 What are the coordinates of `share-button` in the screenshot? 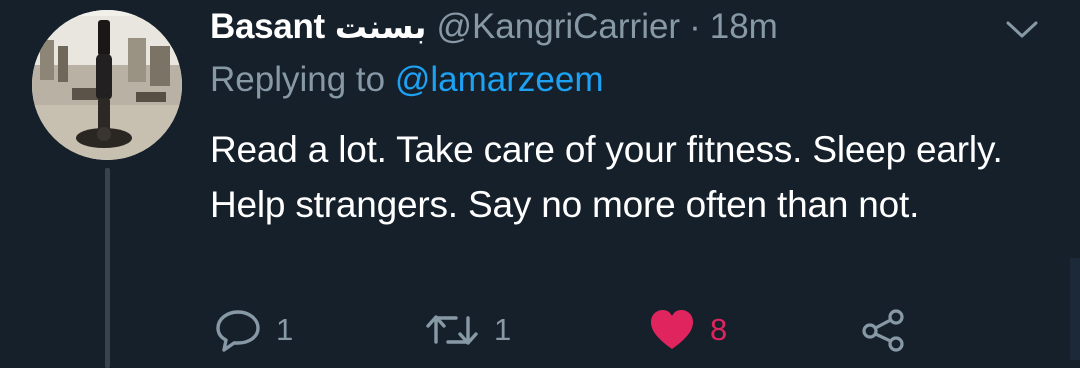 It's located at (884, 330).